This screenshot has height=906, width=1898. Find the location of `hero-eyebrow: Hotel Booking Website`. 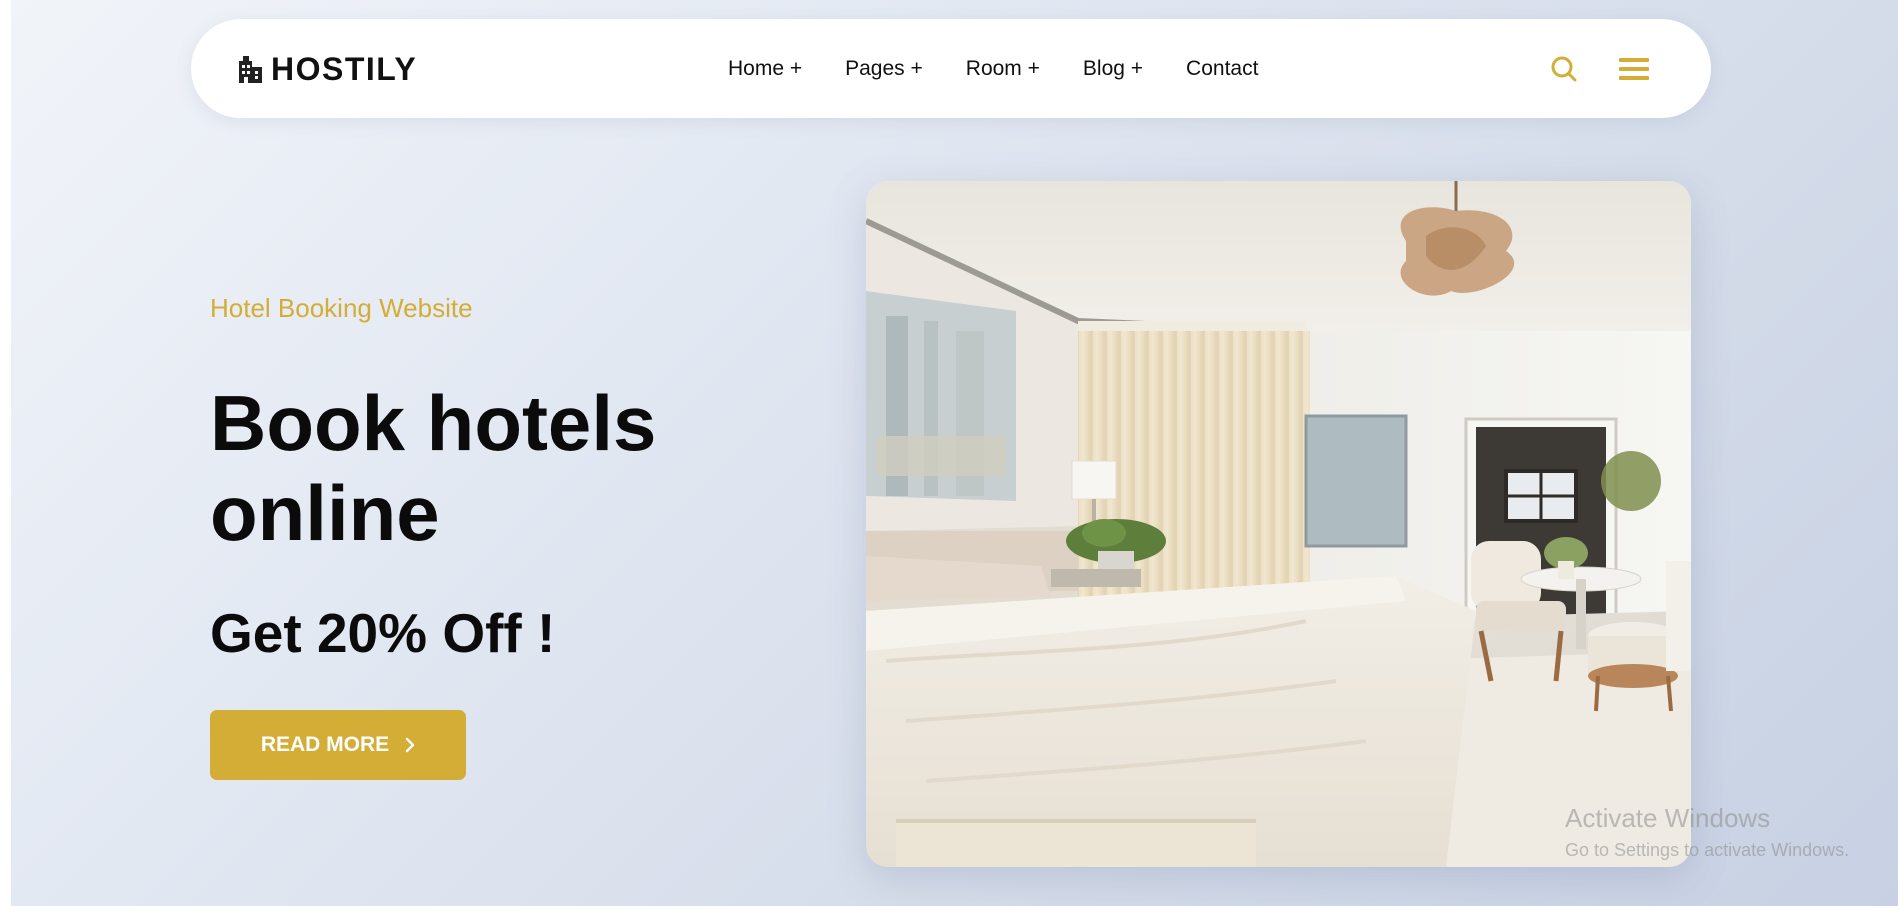

hero-eyebrow: Hotel Booking Website is located at coordinates (341, 308).